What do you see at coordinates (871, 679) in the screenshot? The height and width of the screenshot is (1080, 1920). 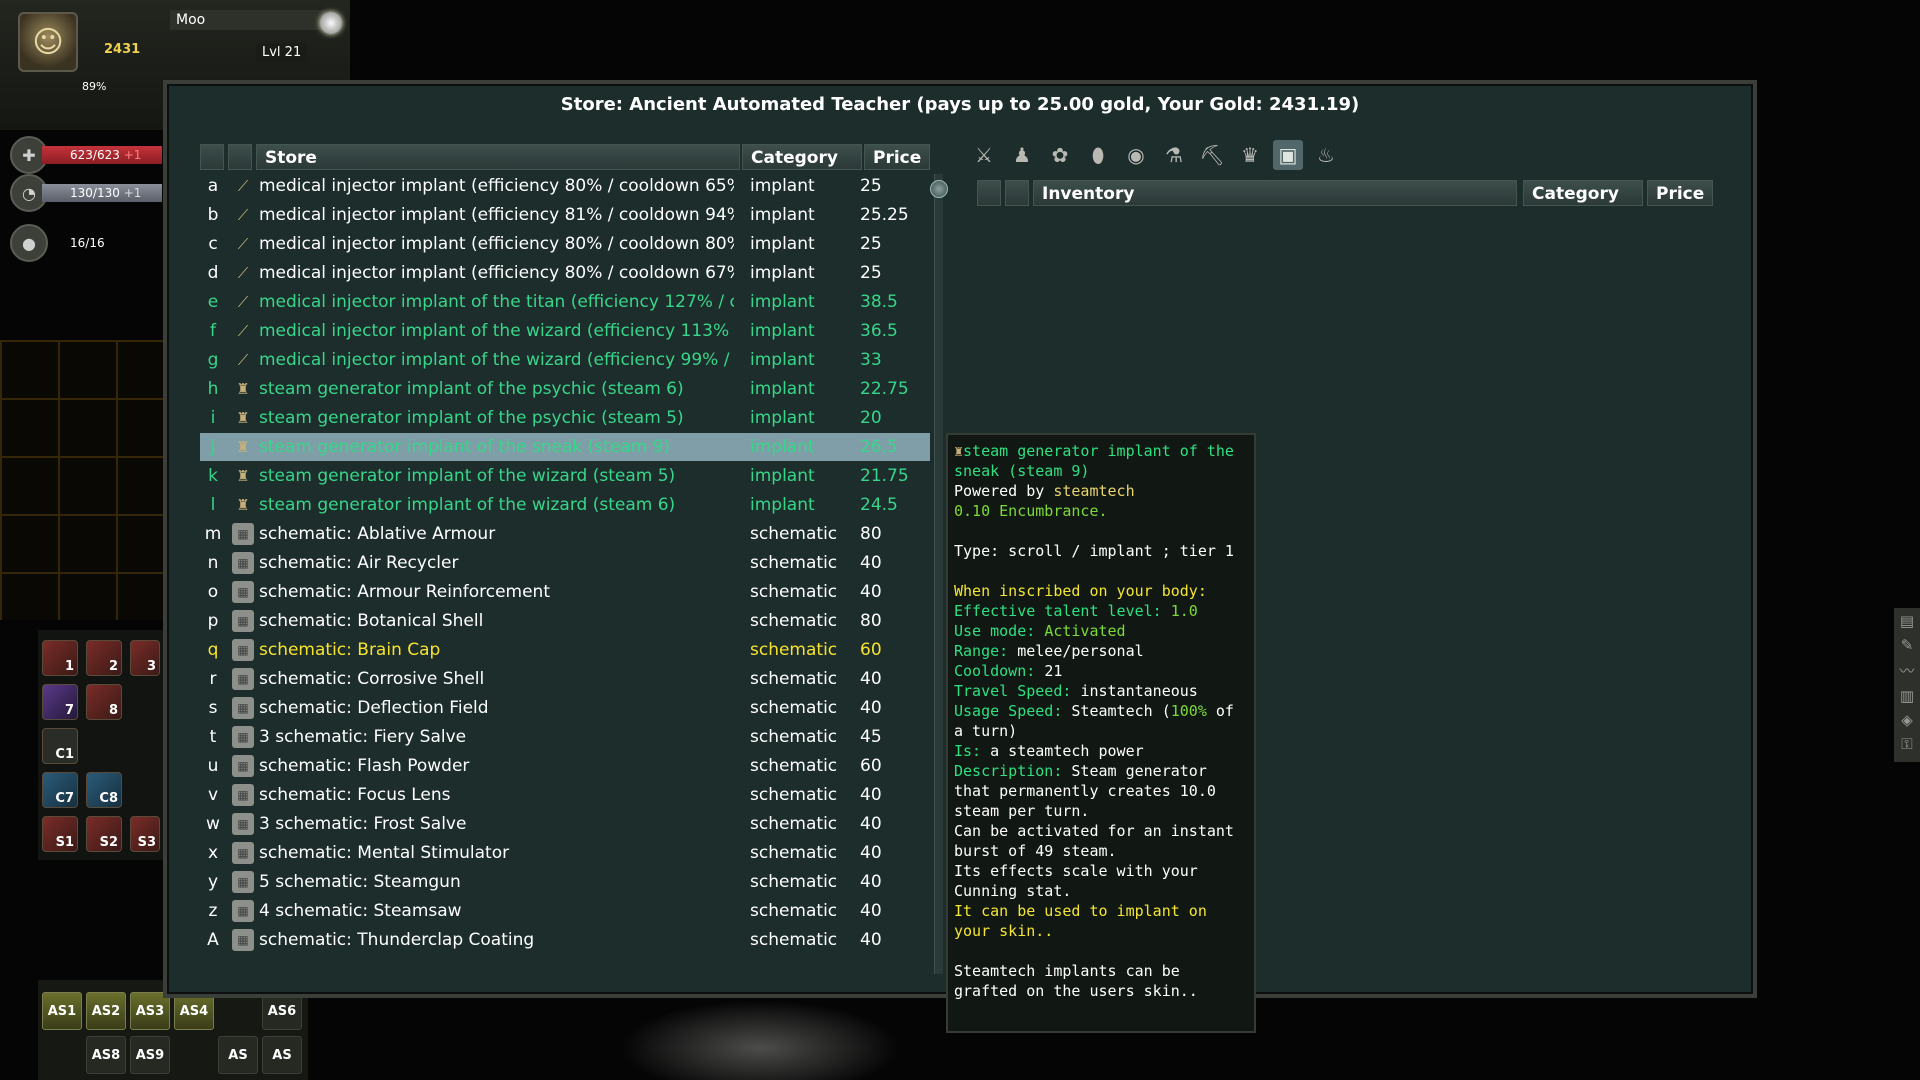 I see `item-price: 40` at bounding box center [871, 679].